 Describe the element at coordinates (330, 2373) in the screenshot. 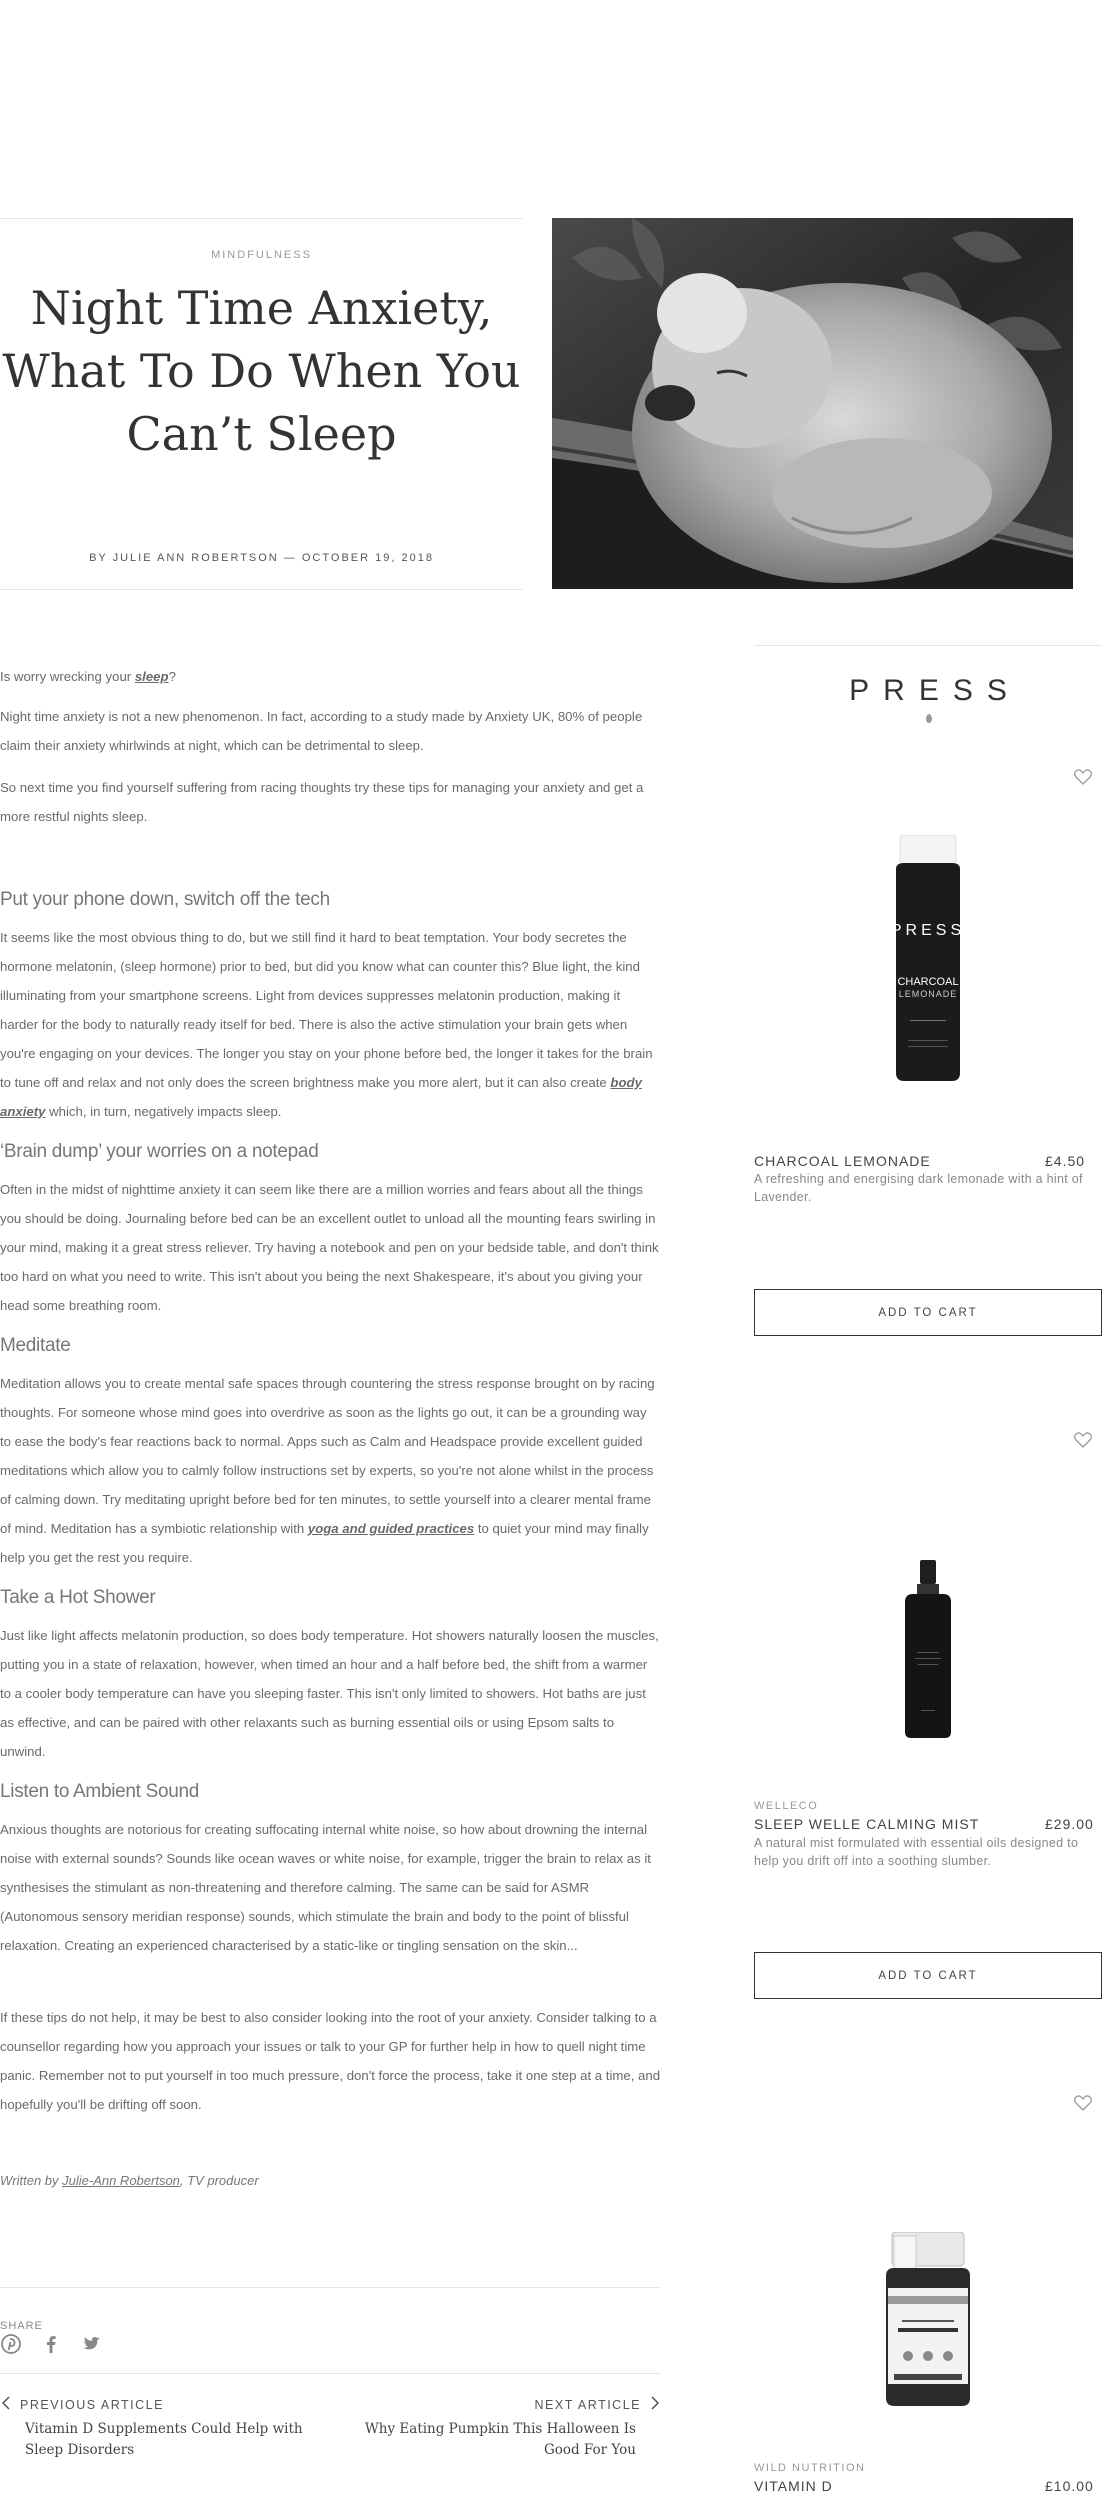

I see `share-bottom-rule` at that location.